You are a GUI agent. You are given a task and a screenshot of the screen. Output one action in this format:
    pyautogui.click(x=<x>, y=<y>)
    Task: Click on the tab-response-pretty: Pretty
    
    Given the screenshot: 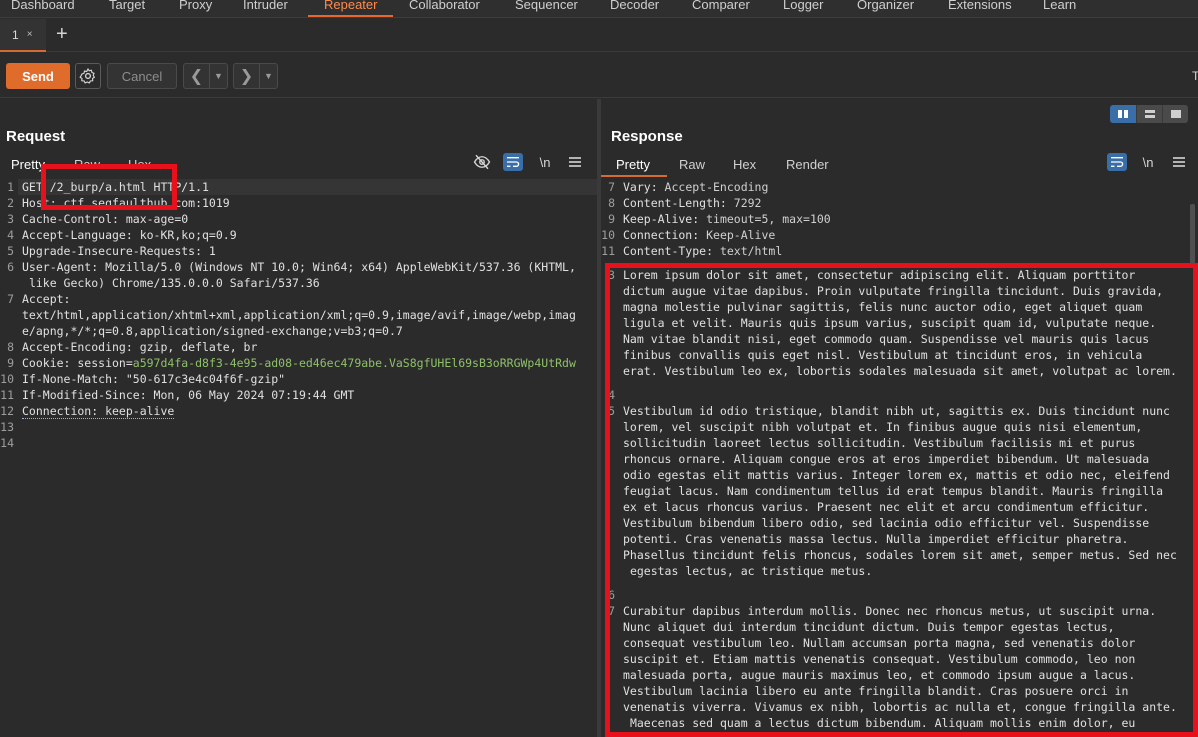 What is the action you would take?
    pyautogui.click(x=633, y=164)
    